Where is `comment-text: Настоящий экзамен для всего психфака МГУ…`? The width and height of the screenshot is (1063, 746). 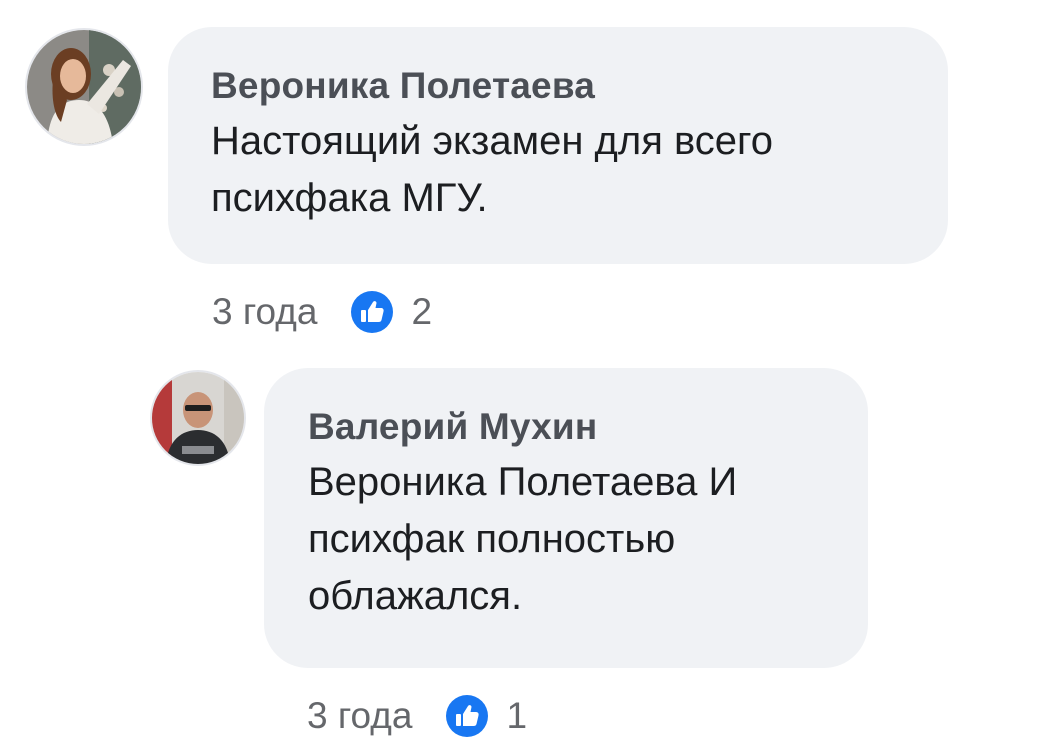
comment-text: Настоящий экзамен для всего психфака МГУ… is located at coordinates (492, 169).